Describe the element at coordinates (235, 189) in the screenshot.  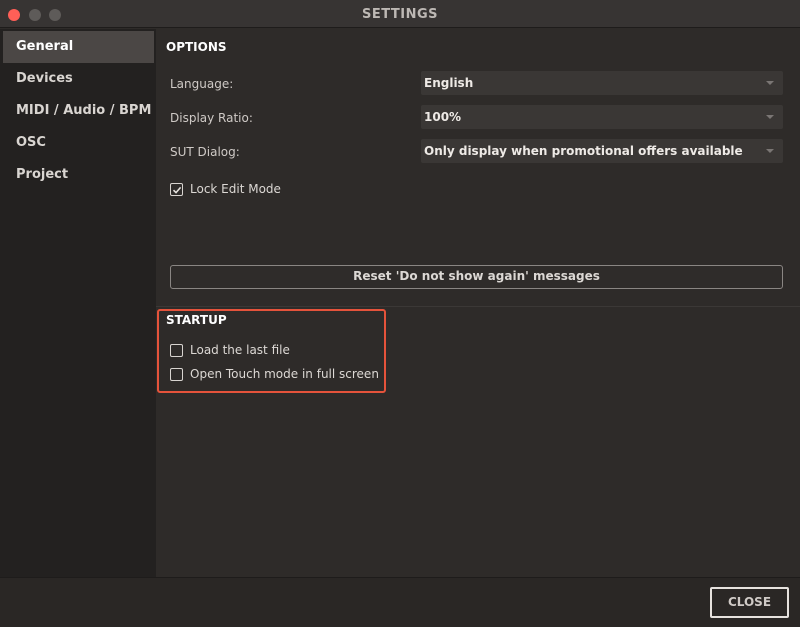
I see `lock-edit-mode-label: Lock Edit Mode` at that location.